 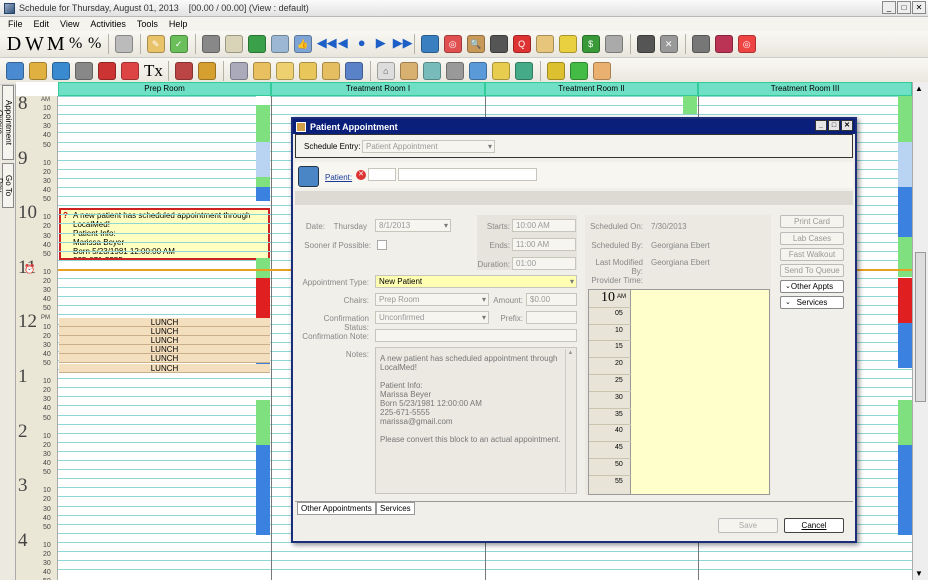 What do you see at coordinates (338, 177) in the screenshot?
I see `patient-link: Patient:` at bounding box center [338, 177].